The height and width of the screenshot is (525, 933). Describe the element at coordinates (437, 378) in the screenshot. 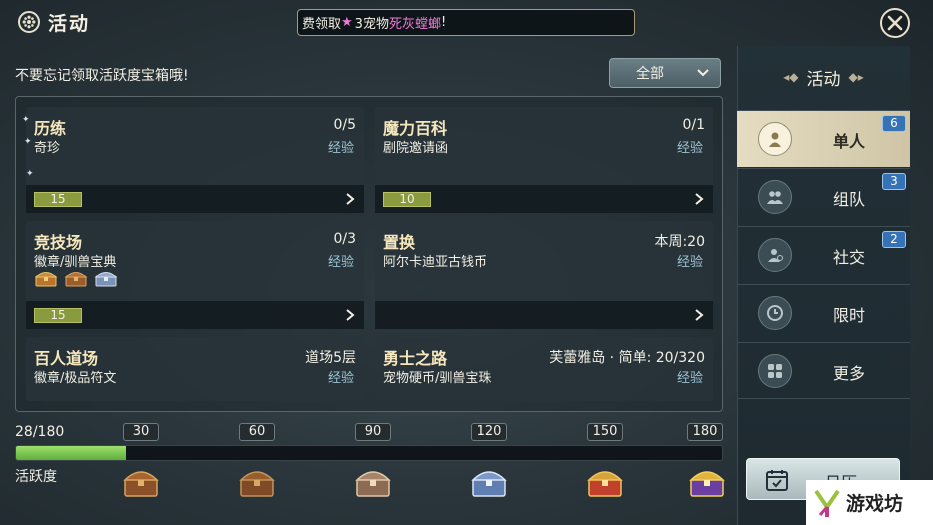

I see `activity-reward-text: 宠物硬币/驯兽宝珠` at that location.